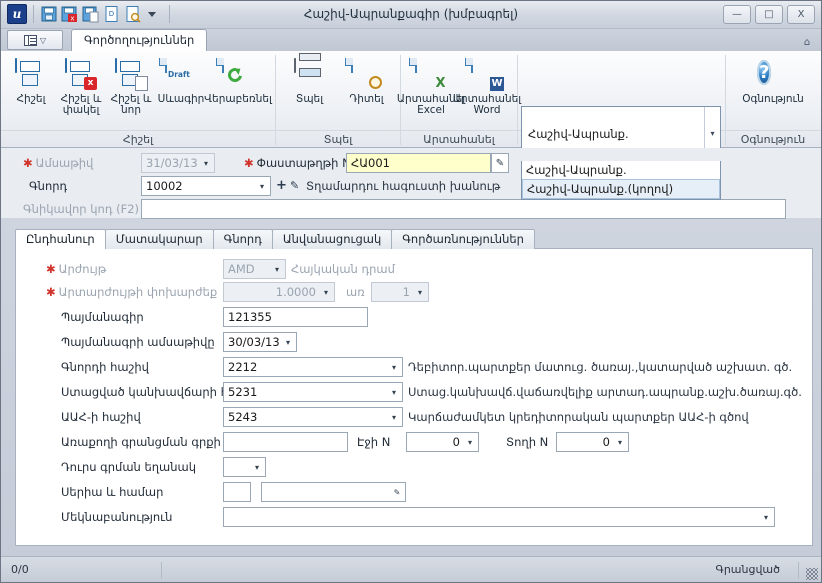  What do you see at coordinates (102, 317) in the screenshot?
I see `contract-label: Պայմանագիր` at bounding box center [102, 317].